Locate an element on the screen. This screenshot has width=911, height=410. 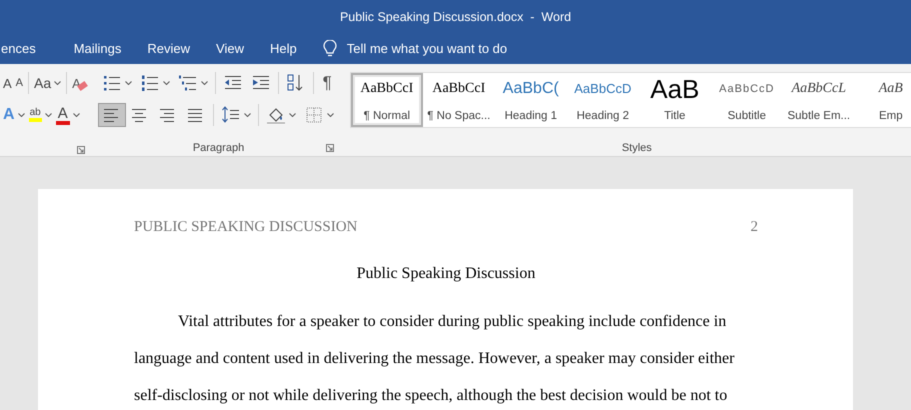
ribbon-tab: Review is located at coordinates (169, 48).